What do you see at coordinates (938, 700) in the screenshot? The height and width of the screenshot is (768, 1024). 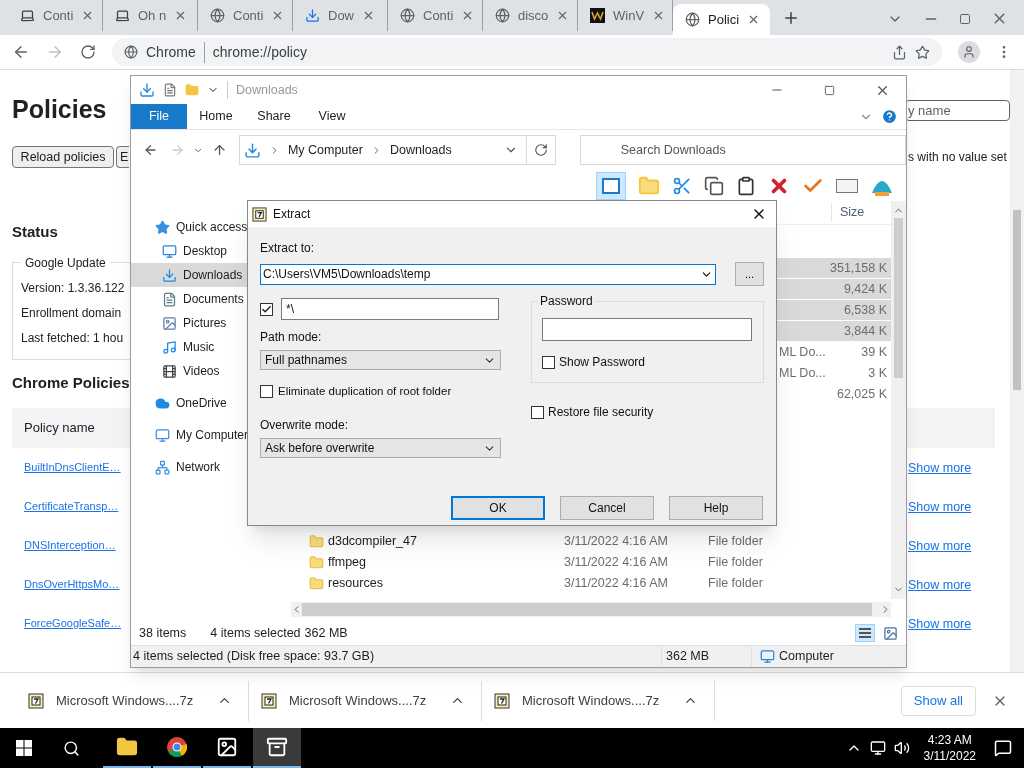 I see `show-all-button: Show all` at bounding box center [938, 700].